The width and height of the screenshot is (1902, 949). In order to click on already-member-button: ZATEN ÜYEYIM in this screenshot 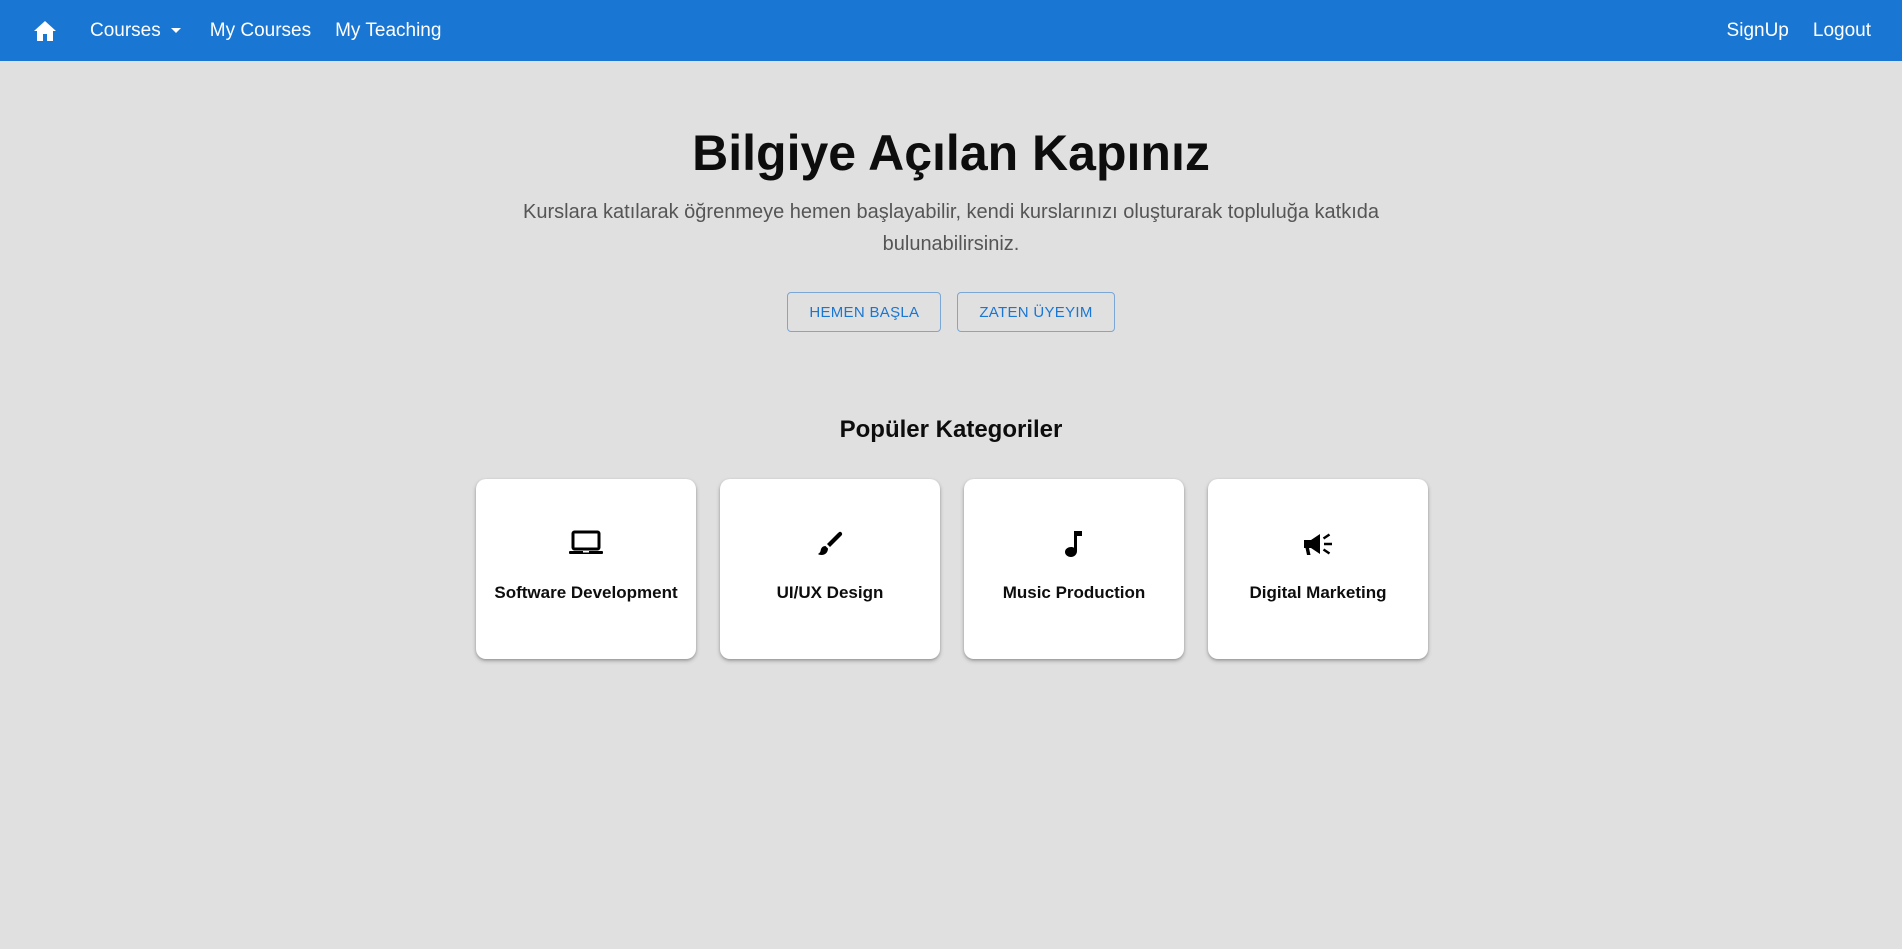, I will do `click(1036, 312)`.